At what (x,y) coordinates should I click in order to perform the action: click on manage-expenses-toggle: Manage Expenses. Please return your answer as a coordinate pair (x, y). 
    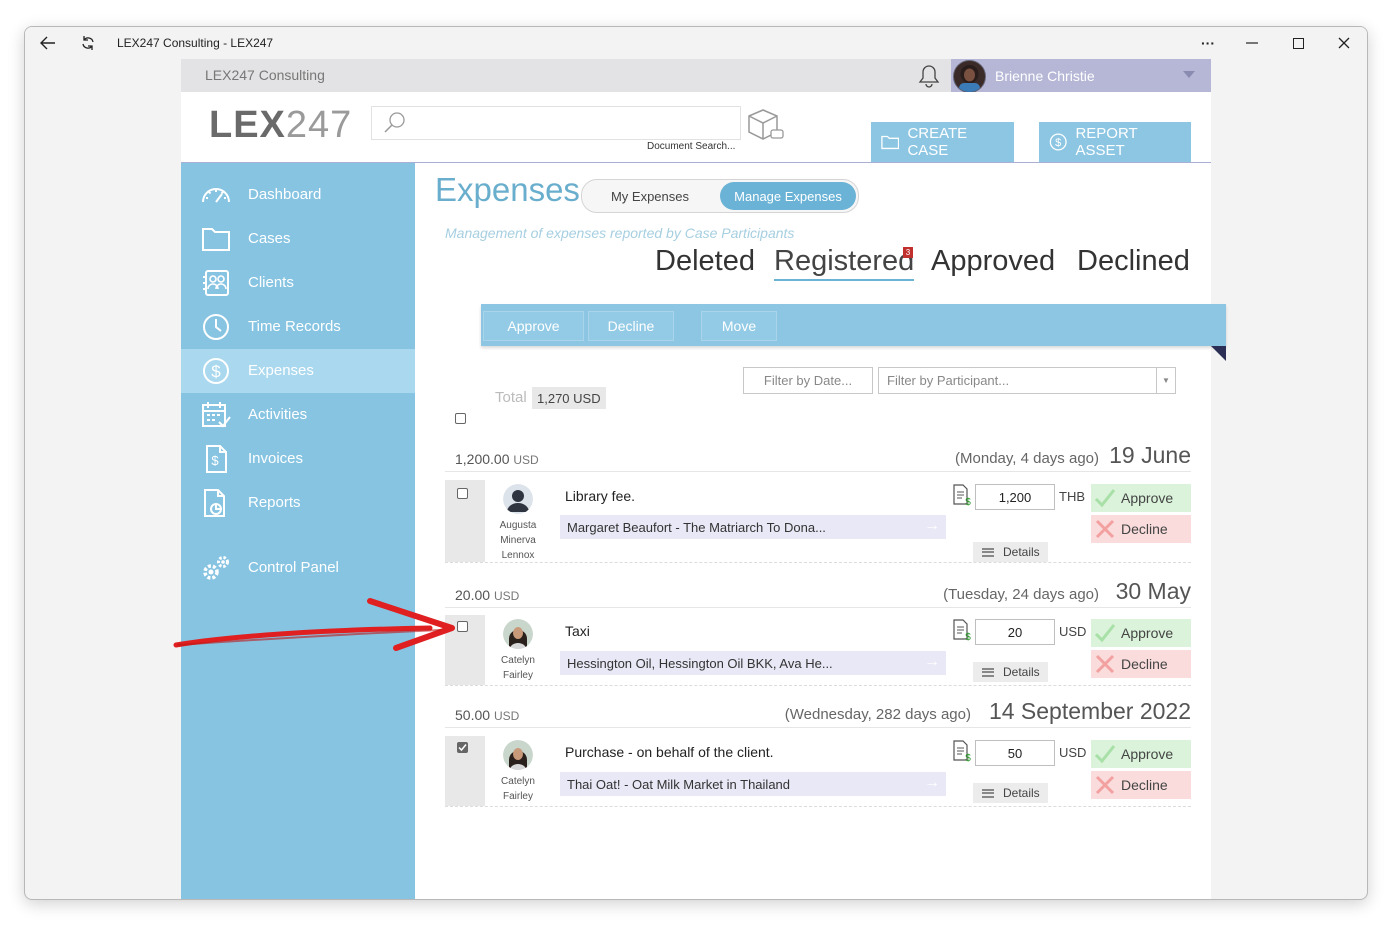
    Looking at the image, I should click on (788, 196).